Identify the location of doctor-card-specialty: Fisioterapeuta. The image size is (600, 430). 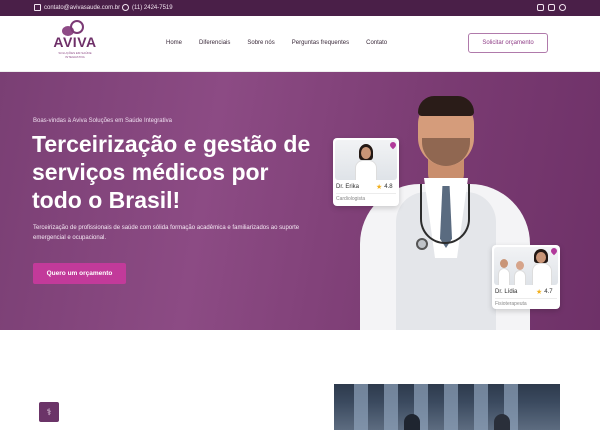
(511, 304).